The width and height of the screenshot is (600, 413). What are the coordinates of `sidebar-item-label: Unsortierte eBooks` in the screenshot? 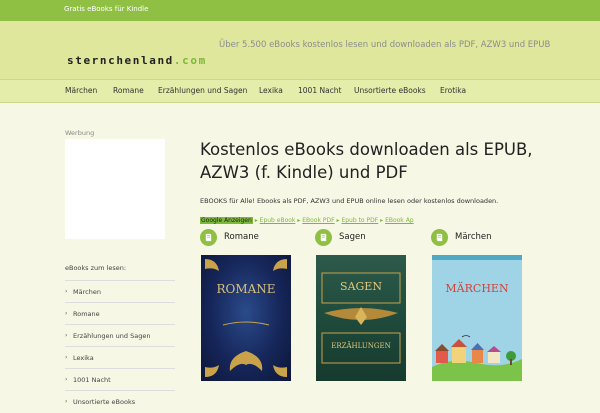 It's located at (104, 402).